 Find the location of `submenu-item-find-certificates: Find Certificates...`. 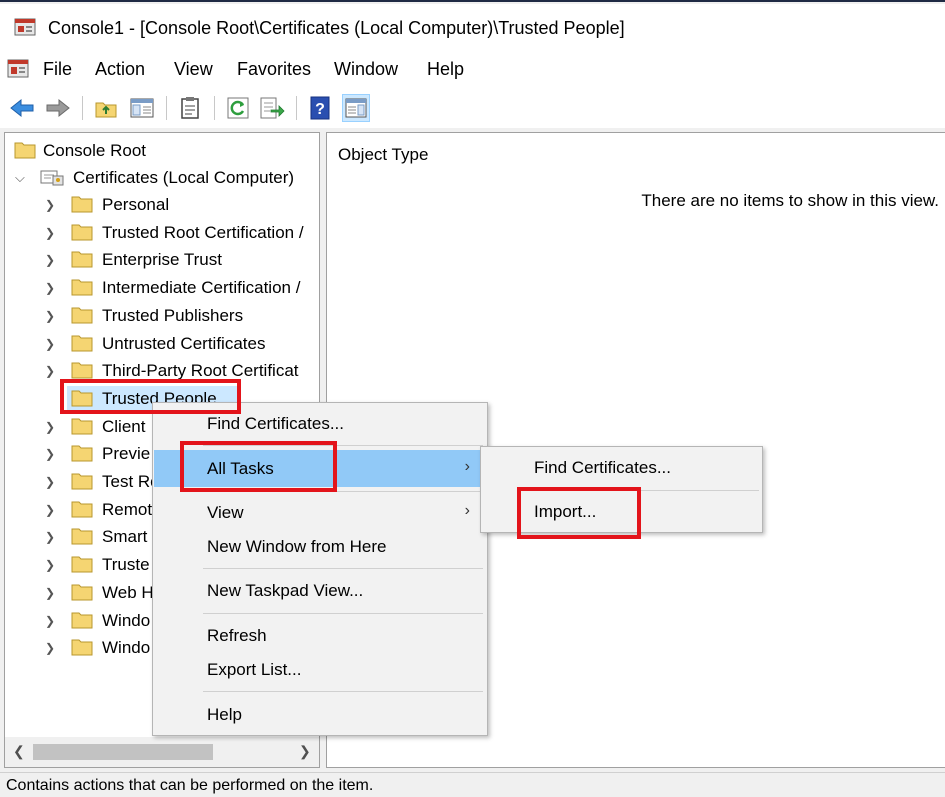

submenu-item-find-certificates: Find Certificates... is located at coordinates (621, 468).